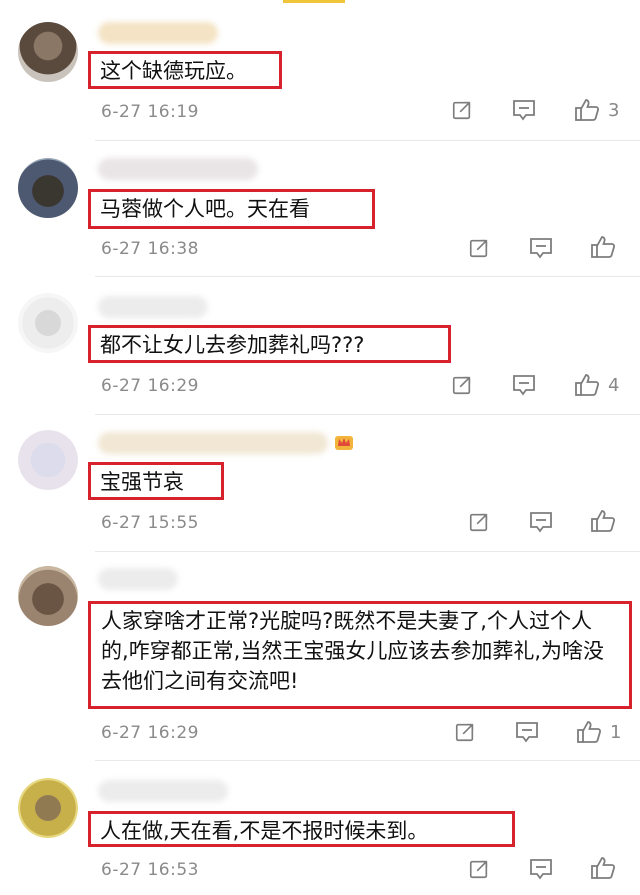 This screenshot has width=640, height=895. What do you see at coordinates (185, 70) in the screenshot?
I see `comment-text: 这个缺德玩应。` at bounding box center [185, 70].